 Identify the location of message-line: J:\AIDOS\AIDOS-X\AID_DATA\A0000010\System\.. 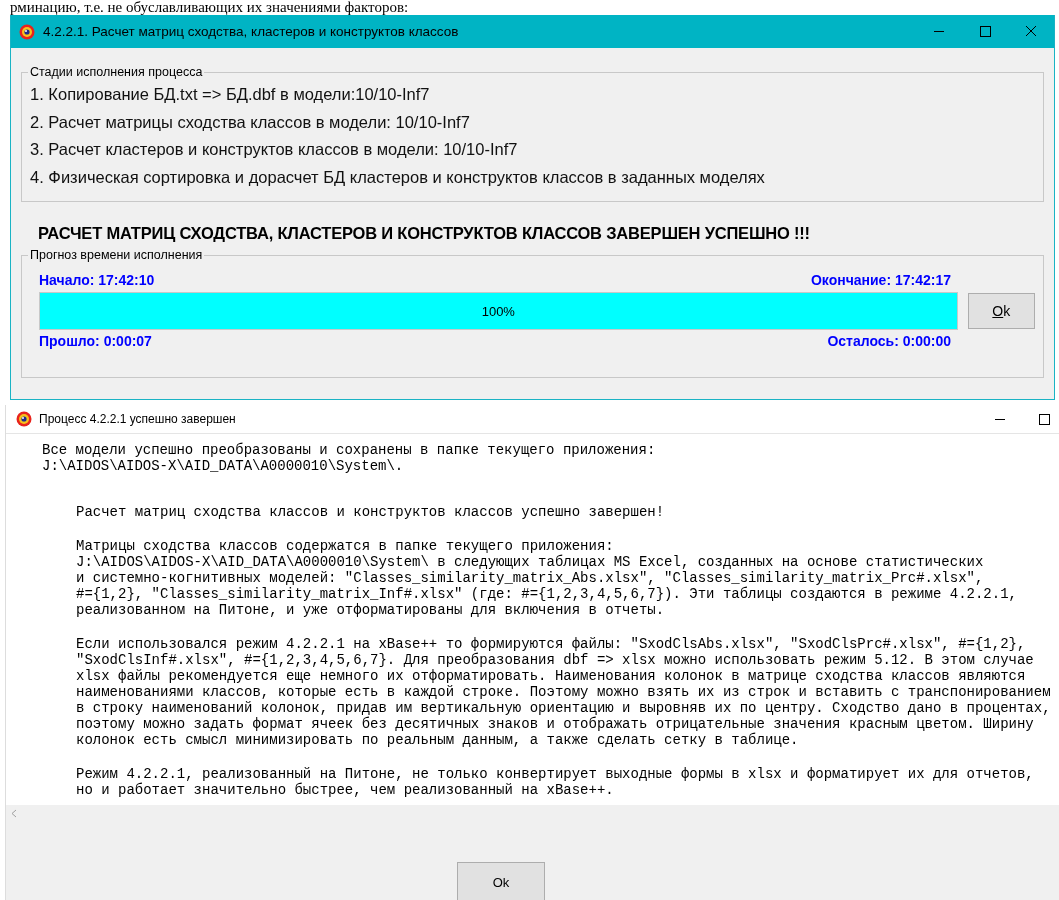
(223, 466).